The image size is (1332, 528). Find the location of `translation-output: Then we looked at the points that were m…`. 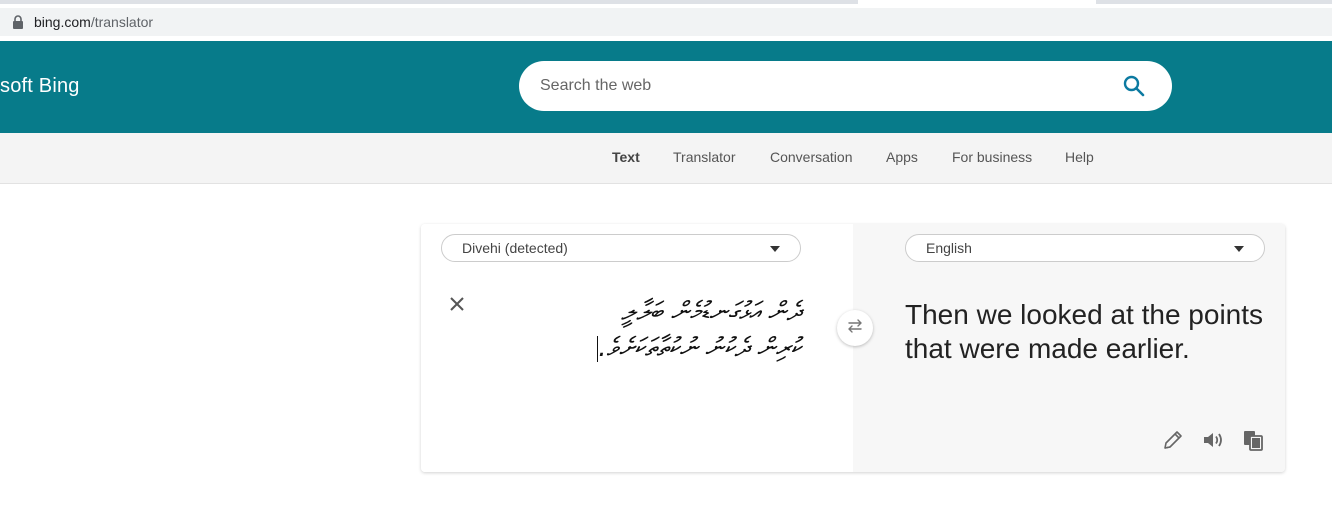

translation-output: Then we looked at the points that were m… is located at coordinates (1084, 331).